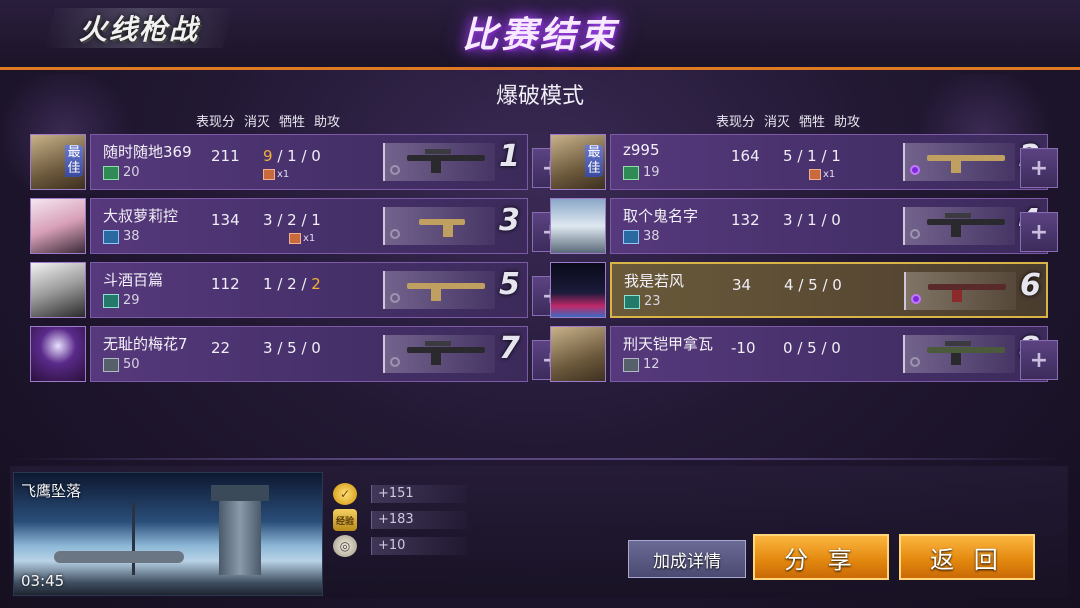 The image size is (1080, 608). What do you see at coordinates (736, 122) in the screenshot?
I see `score-header: 表现分` at bounding box center [736, 122].